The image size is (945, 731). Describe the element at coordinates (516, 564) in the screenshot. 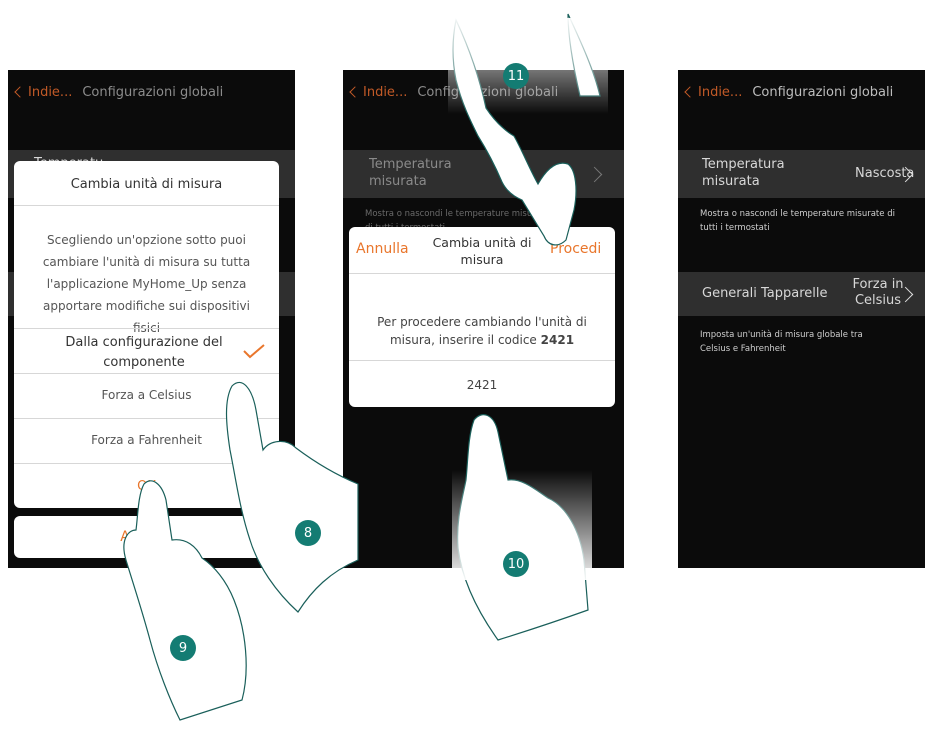

I see `step-badge-10: 10` at that location.